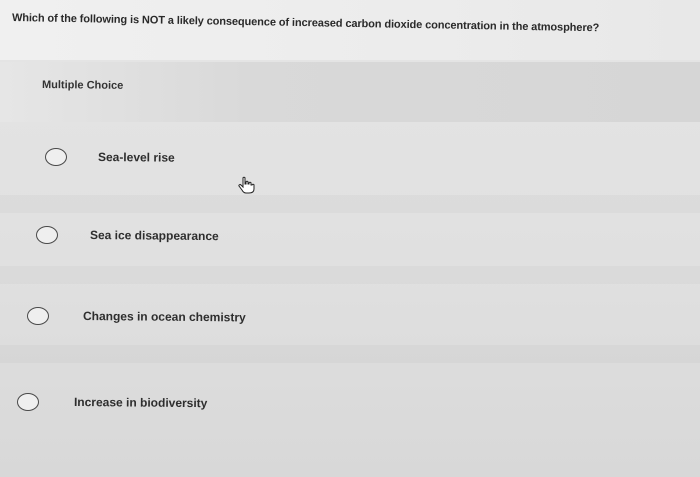 This screenshot has height=477, width=700. I want to click on option-increase-in-biodiversity: Increase in biodiversity, so click(112, 402).